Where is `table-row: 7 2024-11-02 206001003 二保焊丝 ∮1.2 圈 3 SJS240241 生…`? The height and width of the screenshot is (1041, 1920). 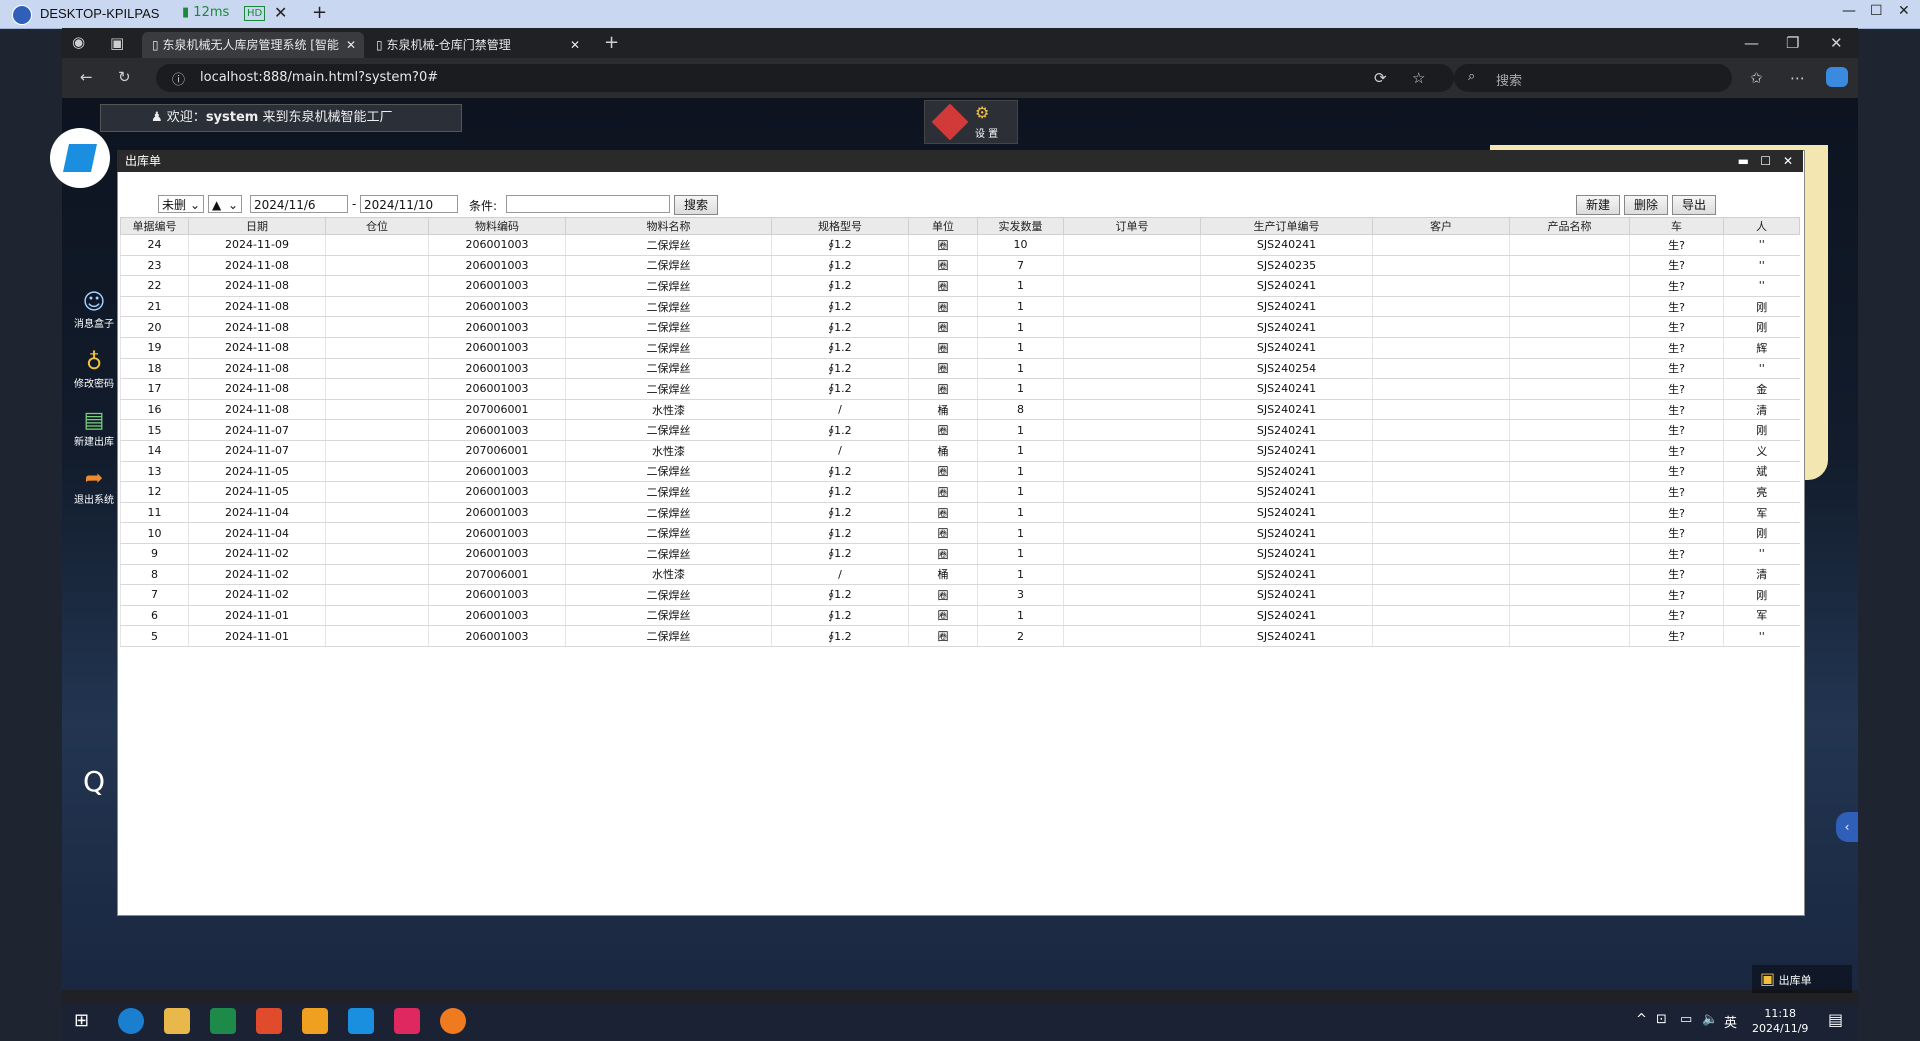
table-row: 7 2024-11-02 206001003 二保焊丝 ∮1.2 圈 3 SJS240241 生… is located at coordinates (960, 595).